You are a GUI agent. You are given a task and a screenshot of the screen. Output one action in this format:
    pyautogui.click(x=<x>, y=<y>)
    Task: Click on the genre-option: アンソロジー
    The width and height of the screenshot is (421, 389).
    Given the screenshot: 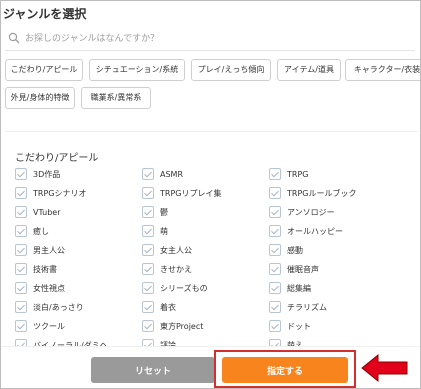 What is the action you would take?
    pyautogui.click(x=302, y=212)
    